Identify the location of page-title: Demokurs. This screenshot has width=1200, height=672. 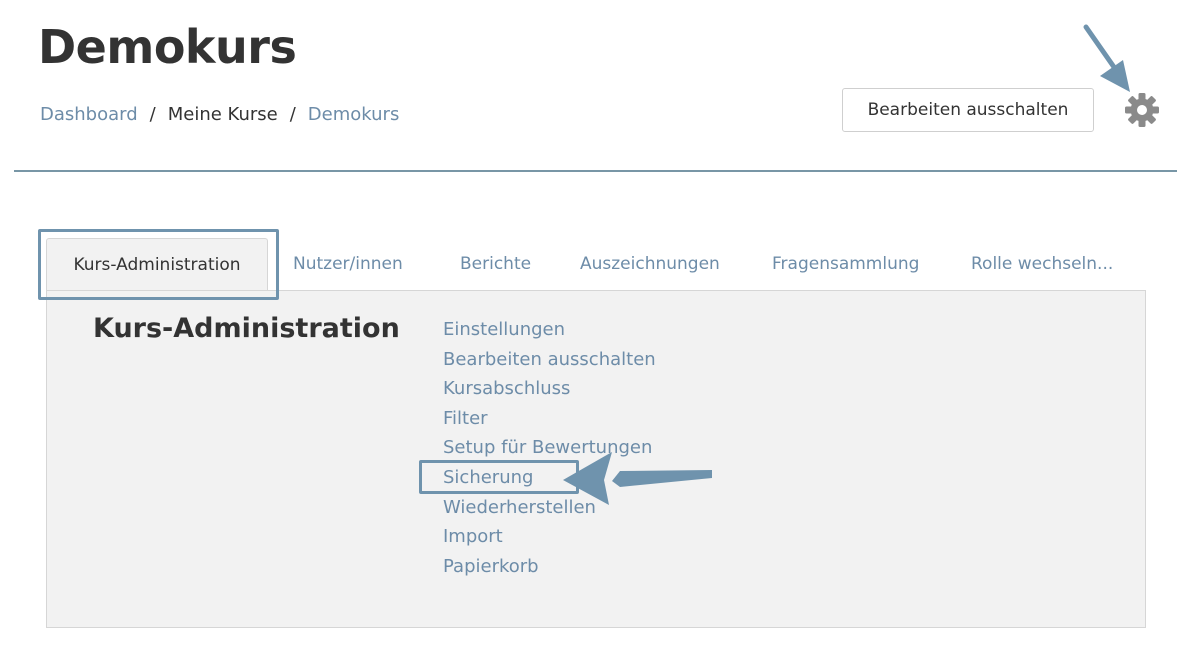
(167, 47).